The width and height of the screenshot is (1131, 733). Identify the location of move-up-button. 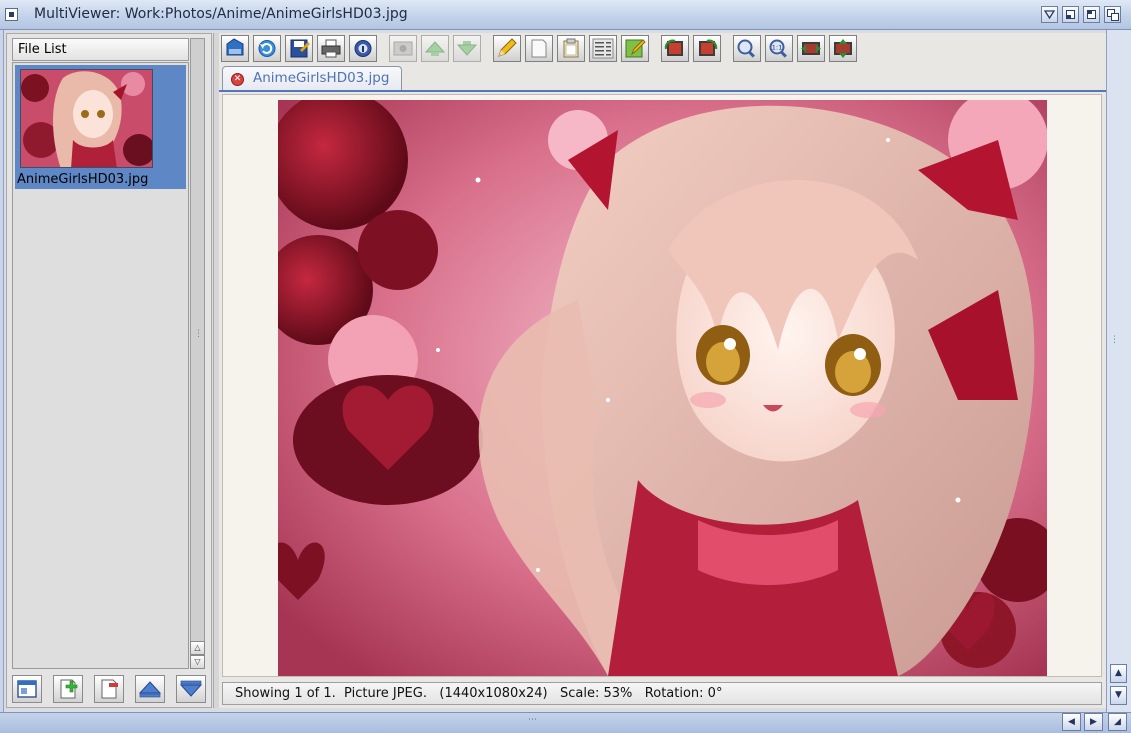
(150, 689).